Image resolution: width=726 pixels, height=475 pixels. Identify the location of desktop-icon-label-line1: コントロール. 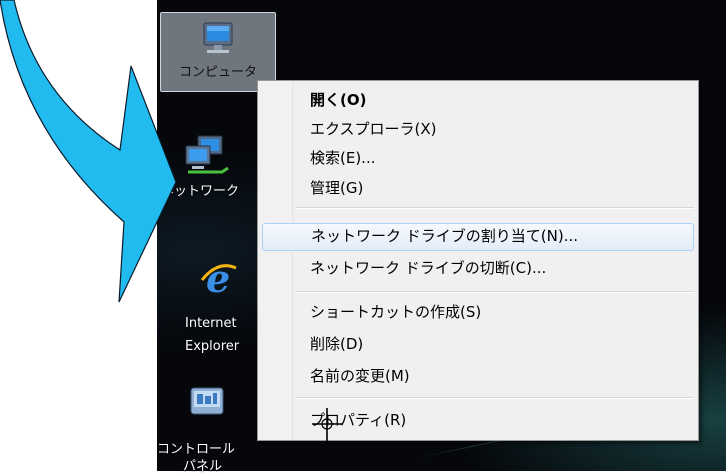
(196, 449).